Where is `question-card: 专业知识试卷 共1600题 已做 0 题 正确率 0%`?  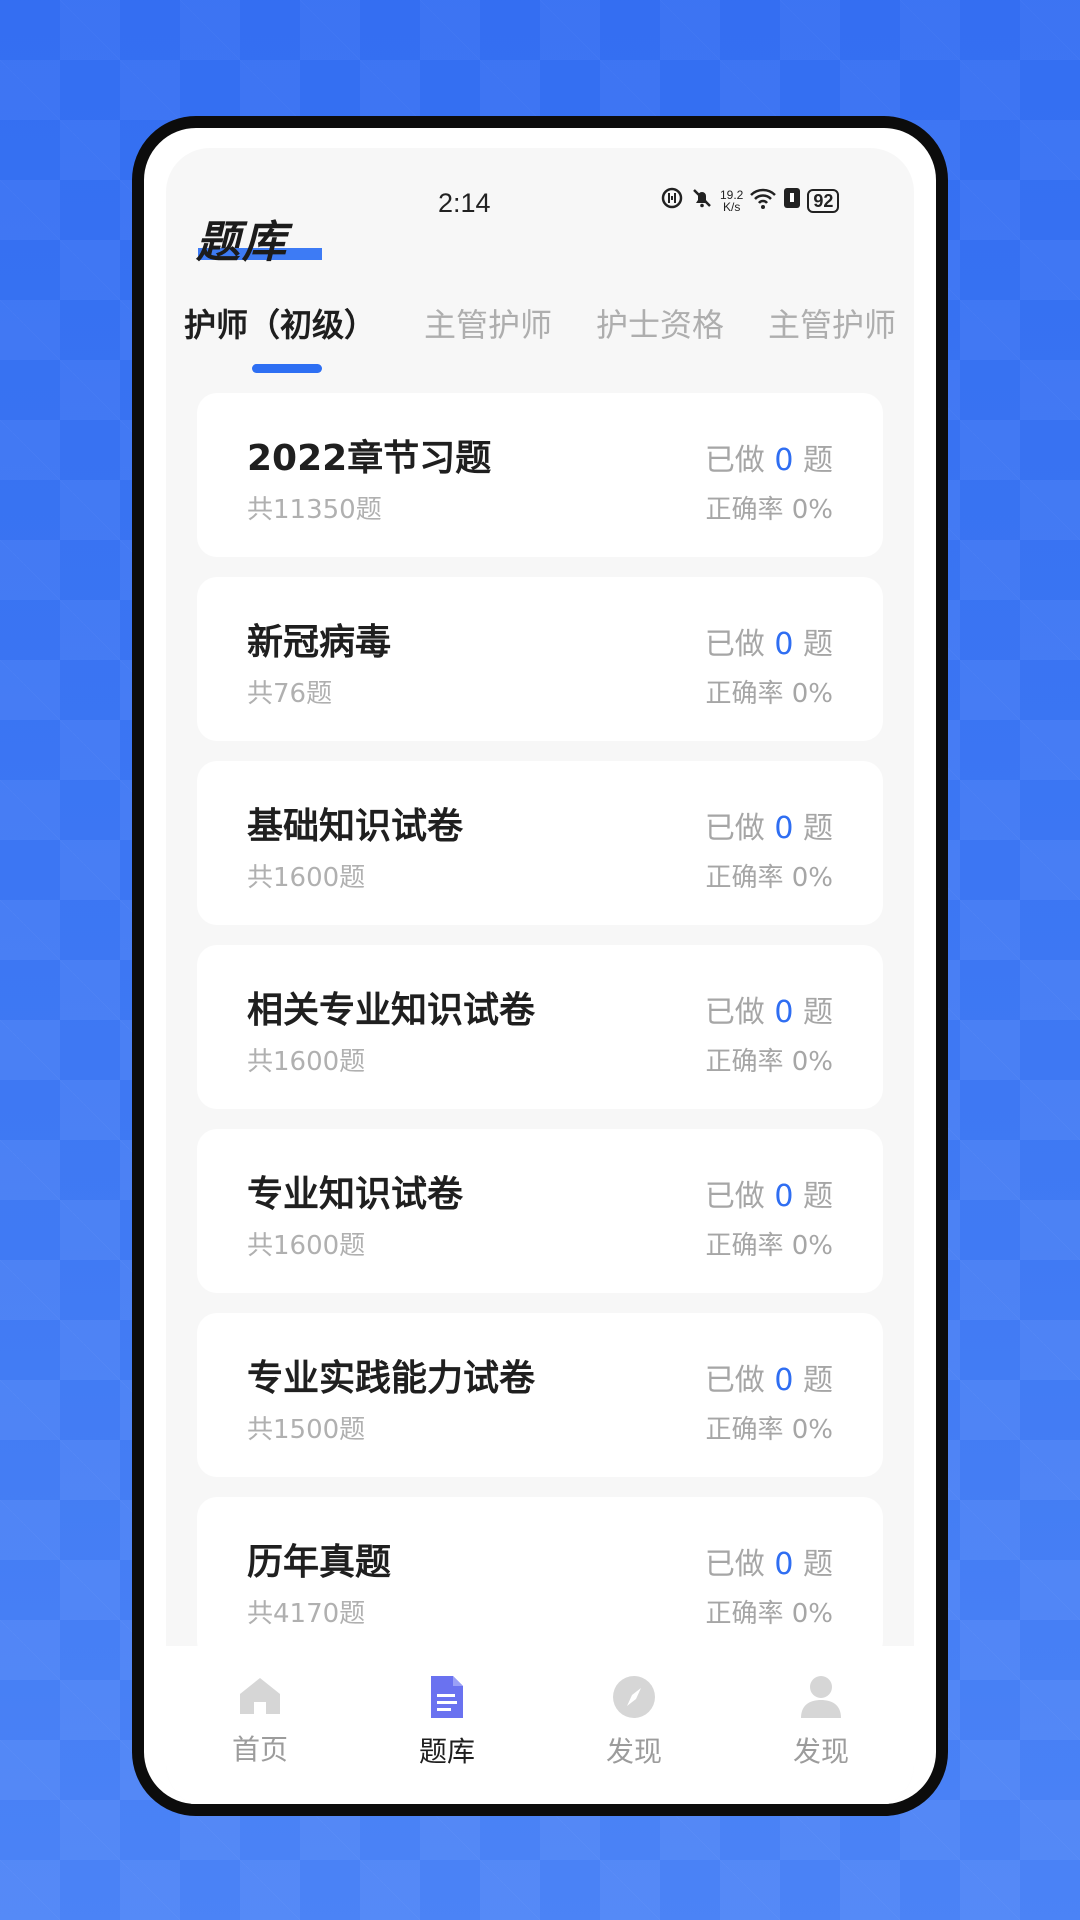
question-card: 专业知识试卷 共1600题 已做 0 题 正确率 0% is located at coordinates (540, 1211).